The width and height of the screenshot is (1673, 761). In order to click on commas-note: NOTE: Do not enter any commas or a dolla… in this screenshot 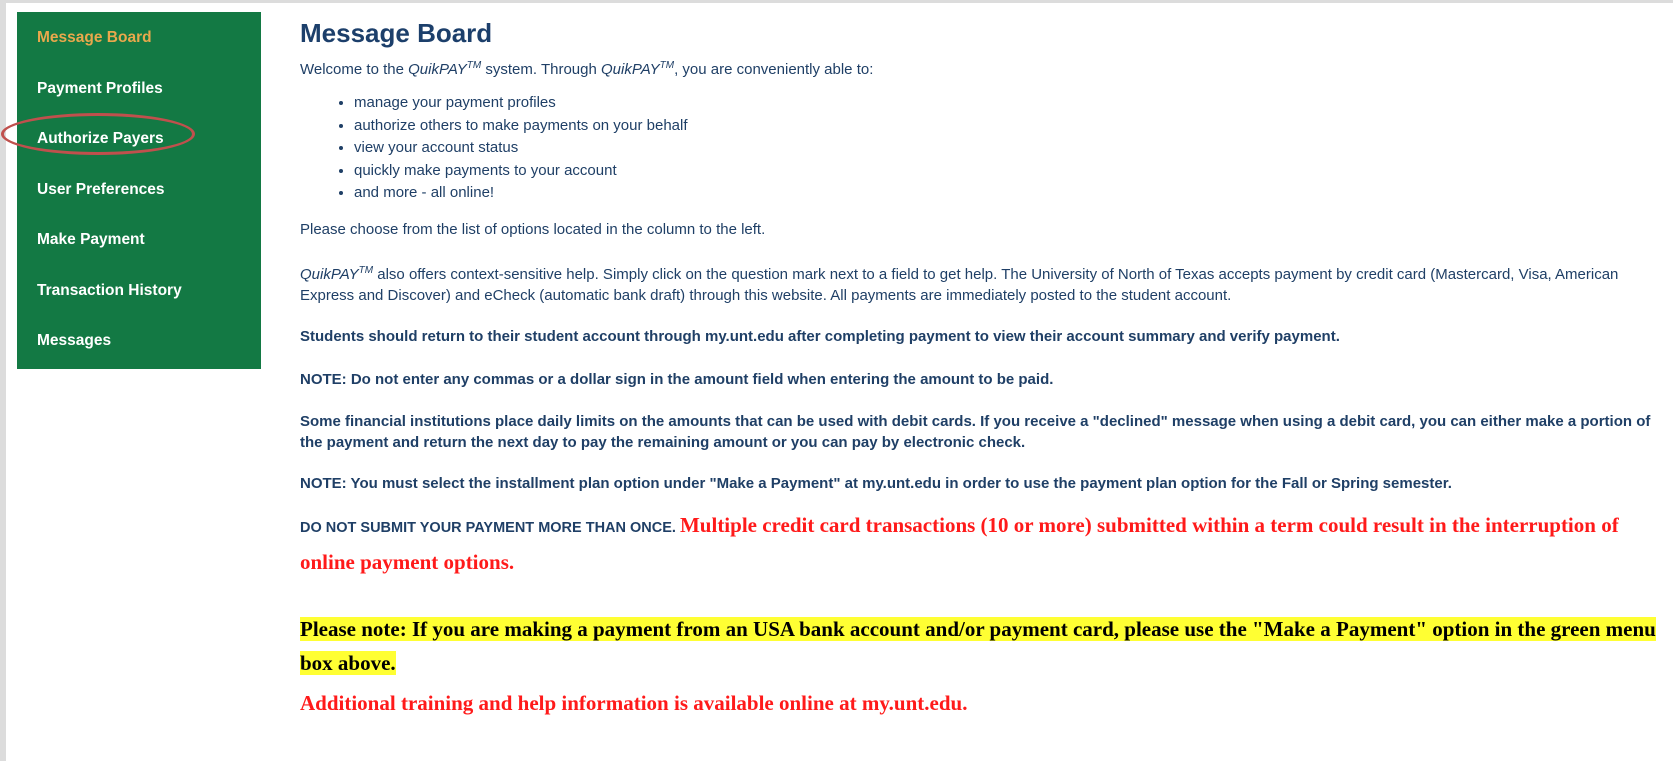, I will do `click(677, 379)`.